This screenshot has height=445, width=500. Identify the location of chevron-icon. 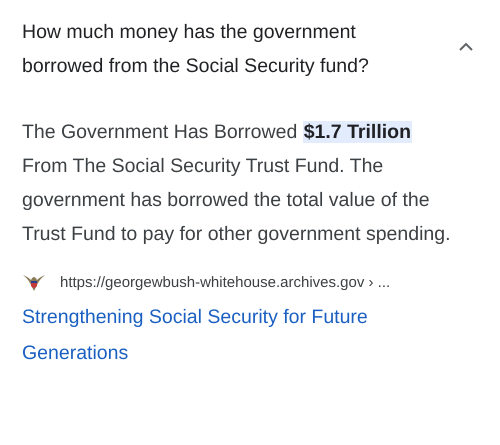
(466, 47).